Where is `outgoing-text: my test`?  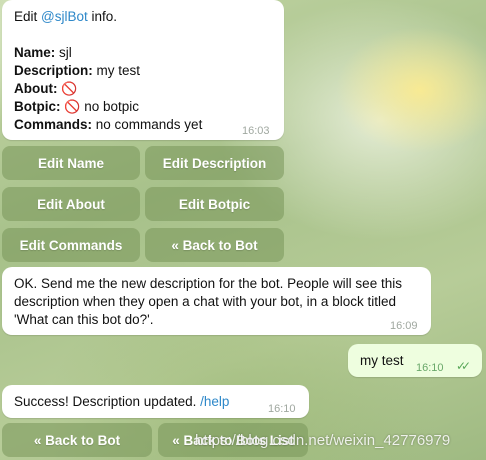 outgoing-text: my test is located at coordinates (382, 360).